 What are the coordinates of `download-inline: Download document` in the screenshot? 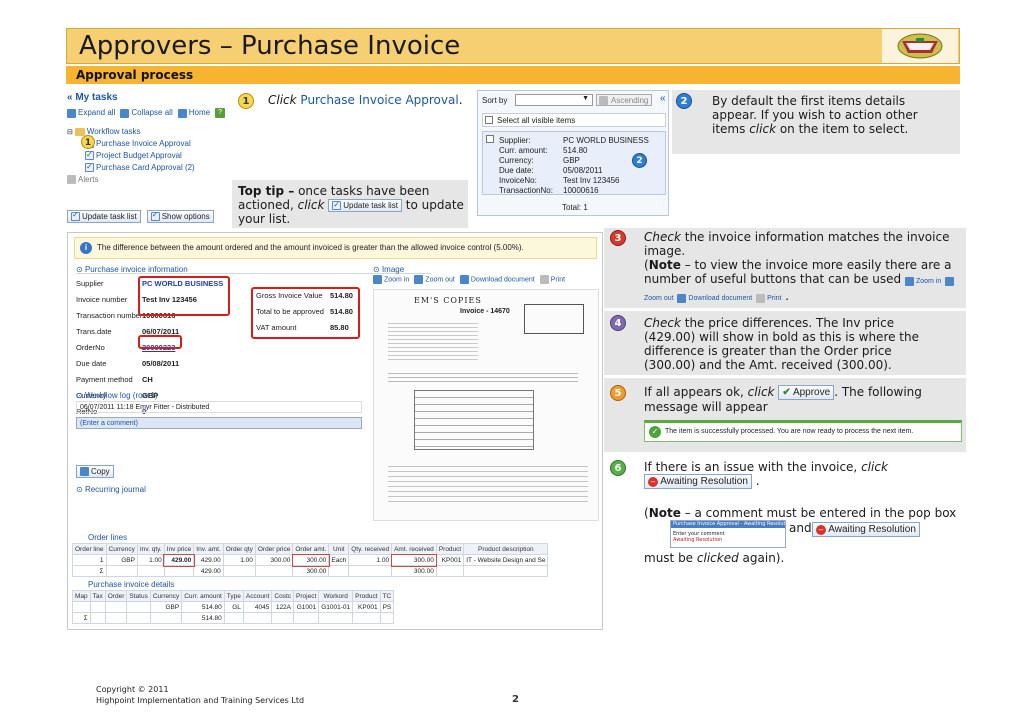 It's located at (714, 298).